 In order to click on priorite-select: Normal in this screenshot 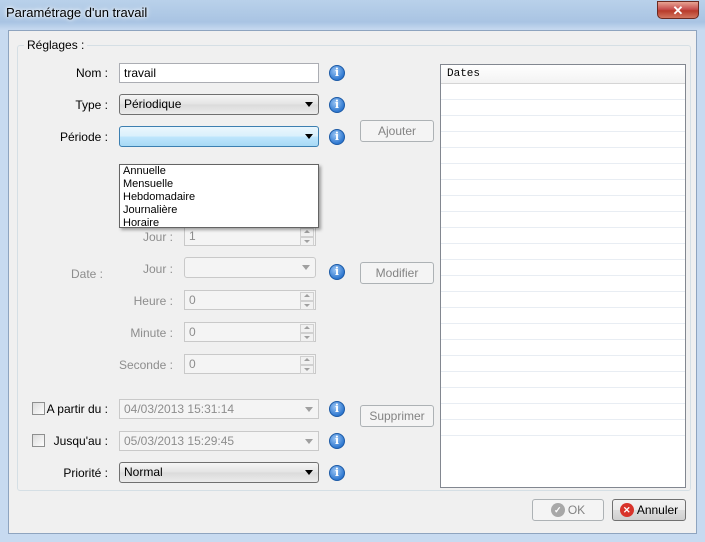, I will do `click(219, 472)`.